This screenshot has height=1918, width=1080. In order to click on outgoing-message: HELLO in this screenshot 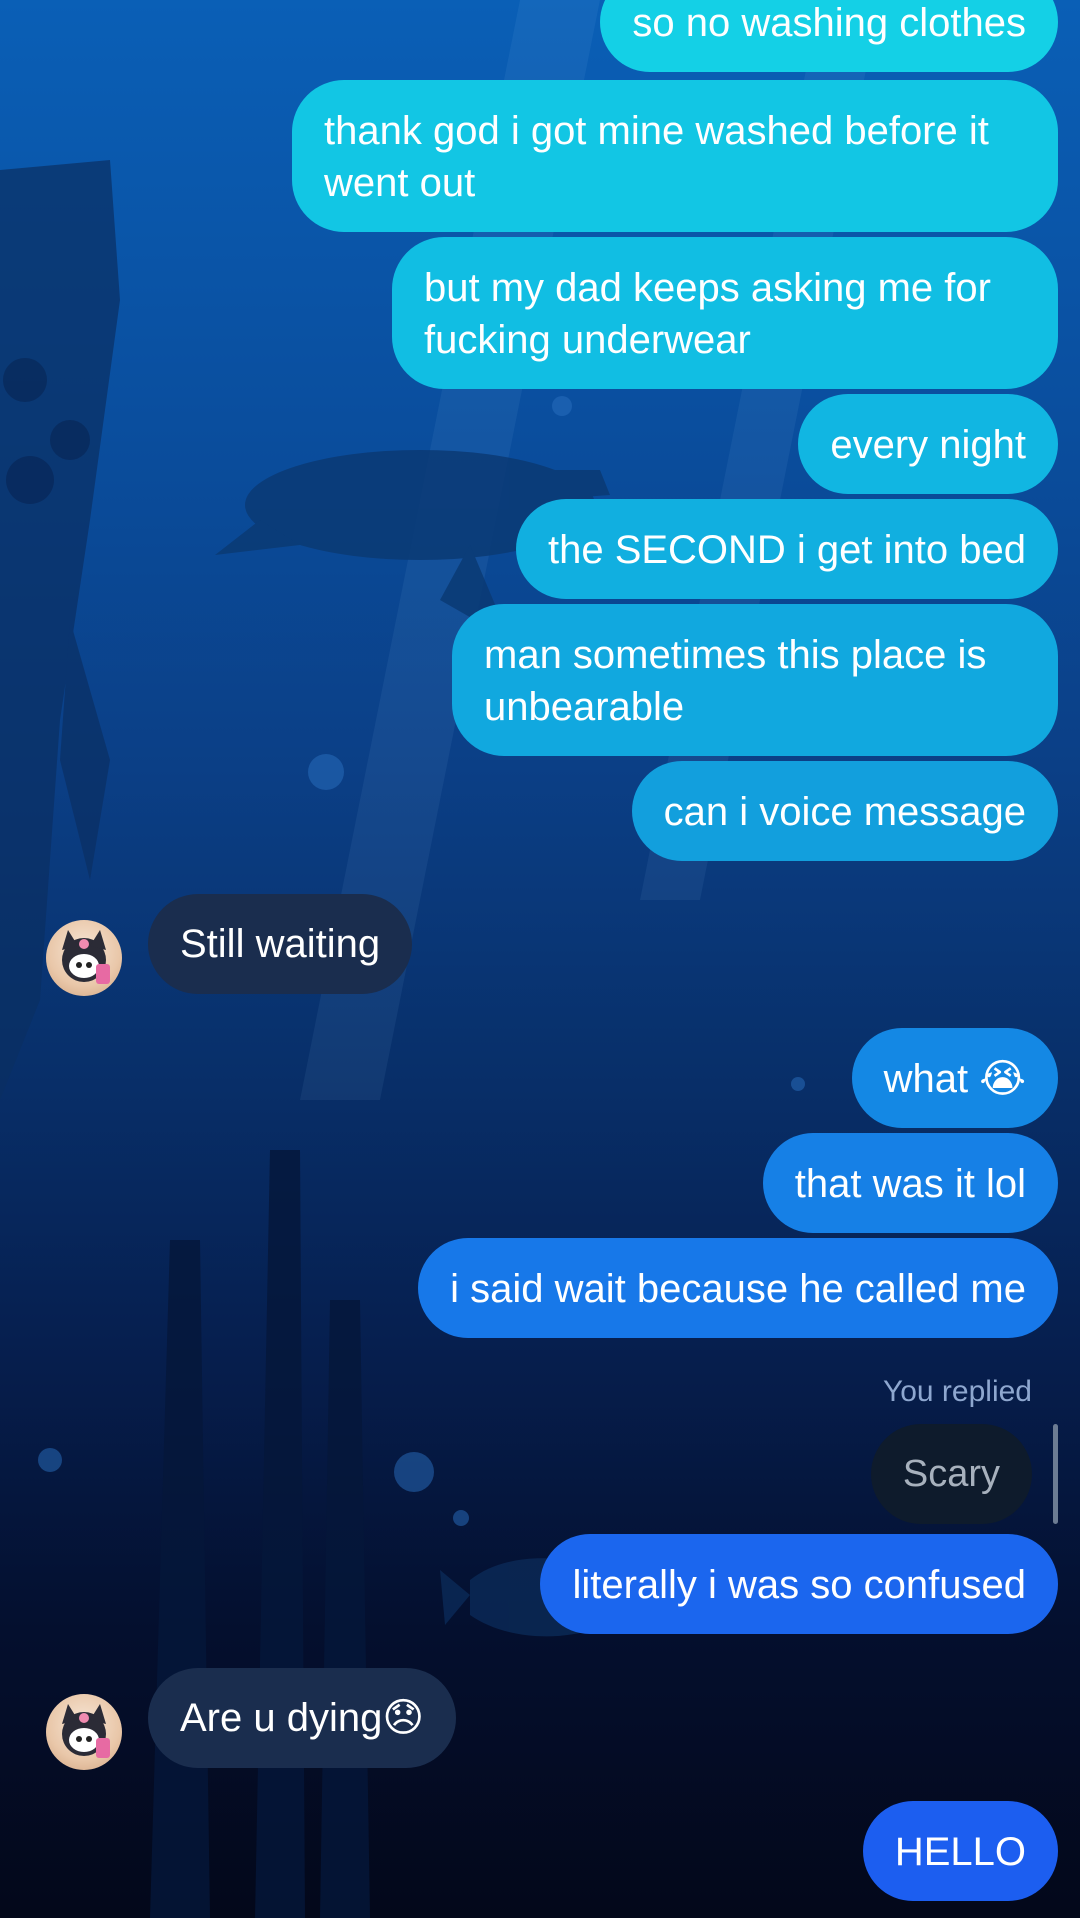, I will do `click(960, 1851)`.